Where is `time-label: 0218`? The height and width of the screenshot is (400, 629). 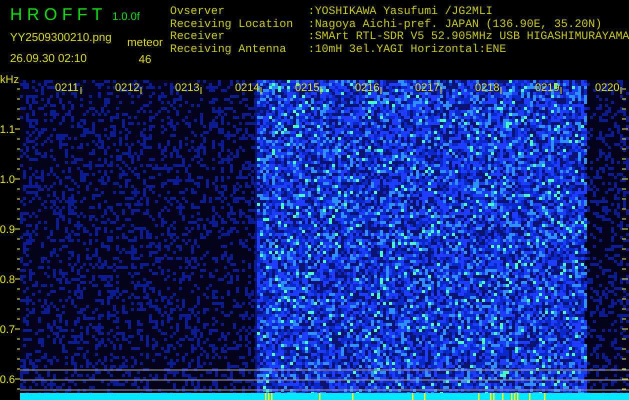 time-label: 0218 is located at coordinates (487, 88).